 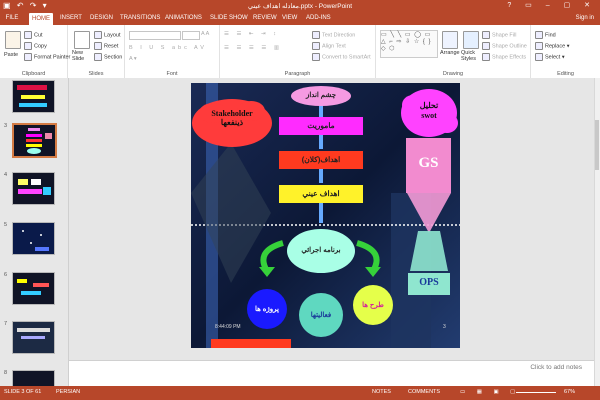 What do you see at coordinates (6, 373) in the screenshot?
I see `thumbnail-number: 8` at bounding box center [6, 373].